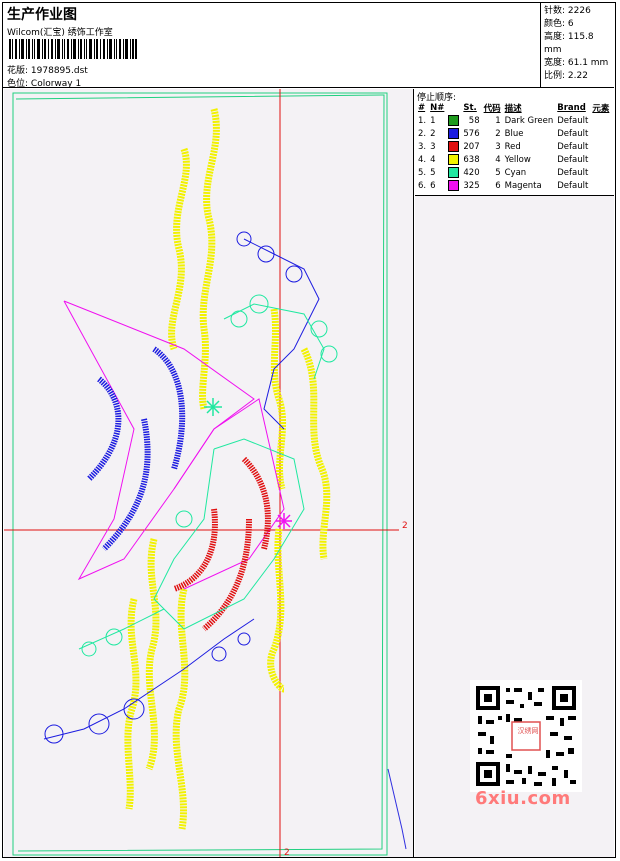 This screenshot has width=620, height=861. What do you see at coordinates (433, 133) in the screenshot?
I see `row-number: 2` at bounding box center [433, 133].